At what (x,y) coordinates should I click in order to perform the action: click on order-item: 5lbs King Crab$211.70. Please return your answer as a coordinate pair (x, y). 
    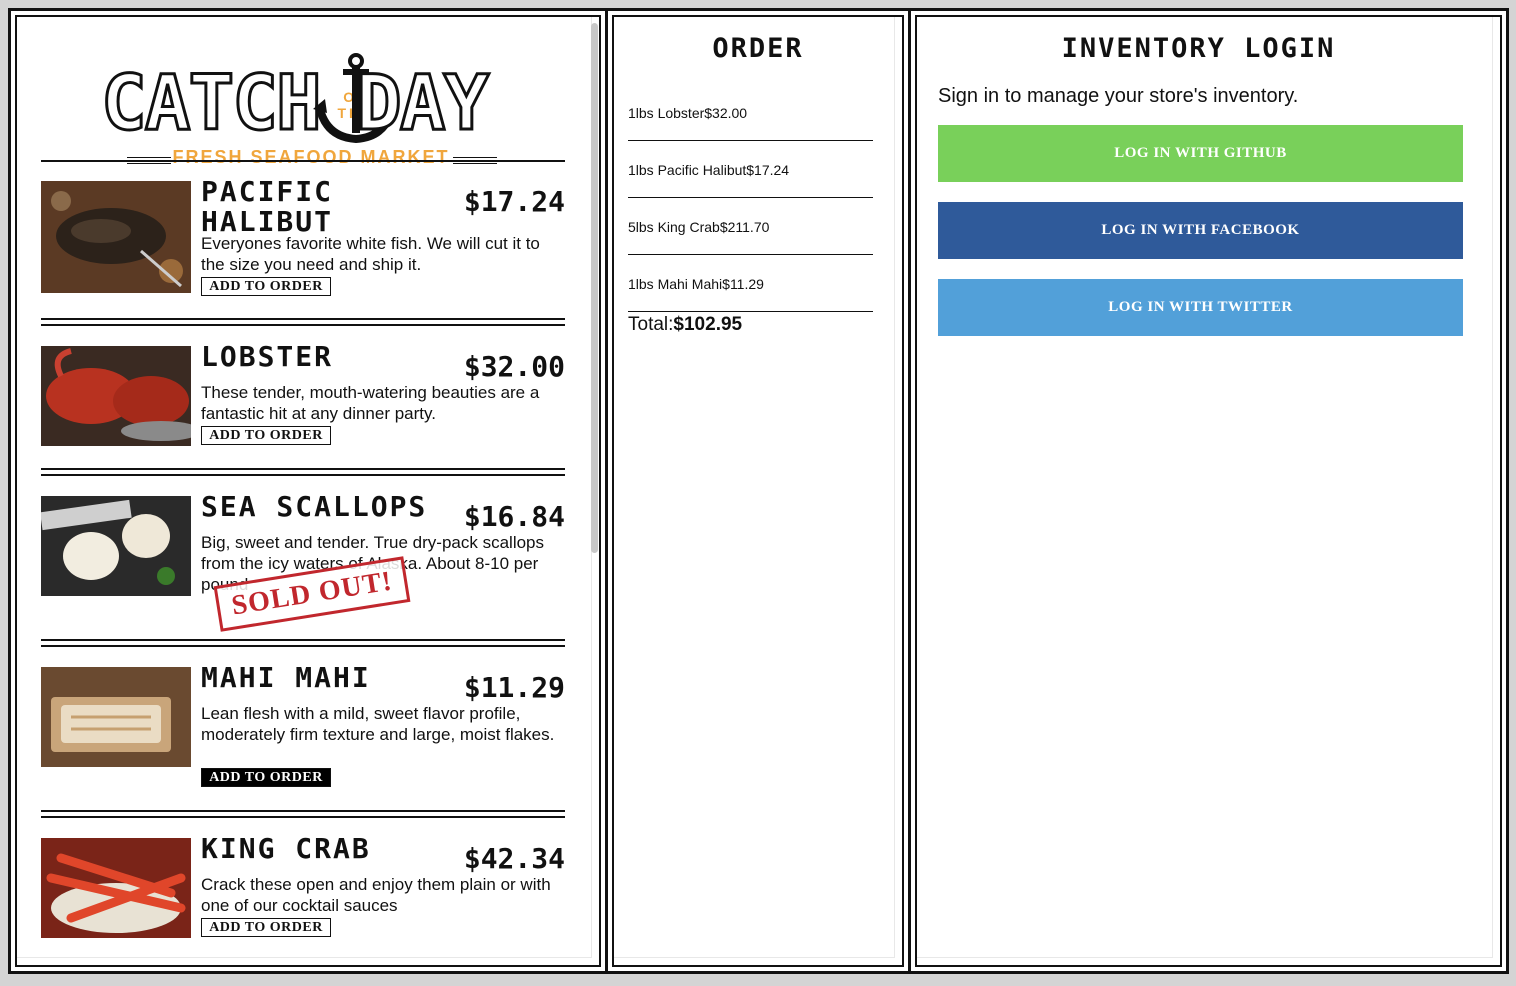
    Looking at the image, I should click on (699, 227).